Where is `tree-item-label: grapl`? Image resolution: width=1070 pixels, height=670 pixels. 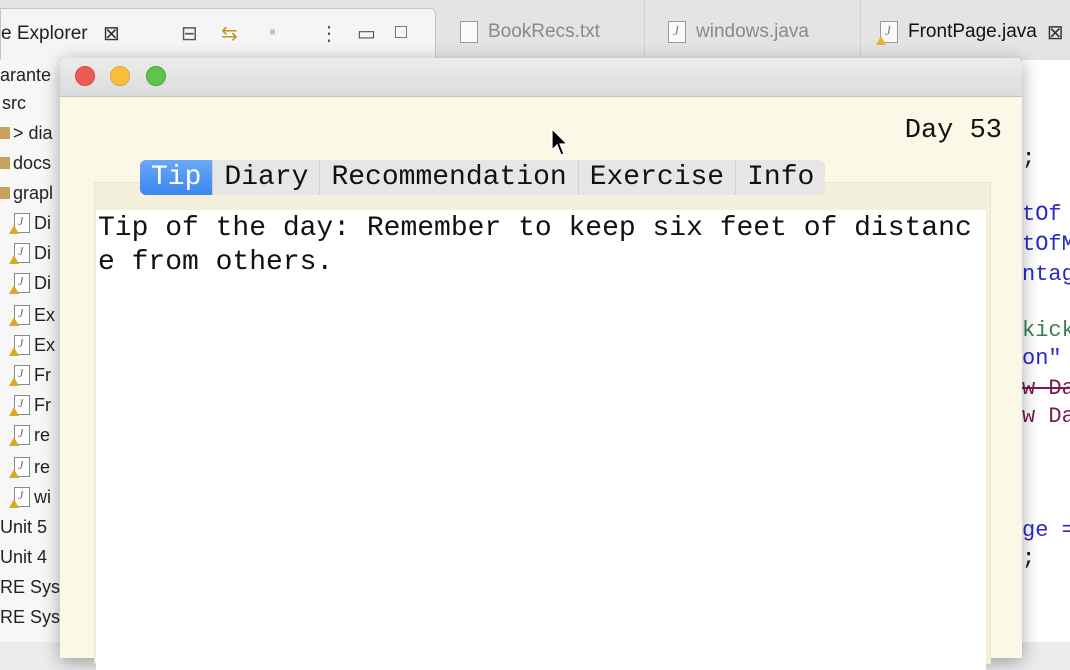
tree-item-label: grapl is located at coordinates (33, 192).